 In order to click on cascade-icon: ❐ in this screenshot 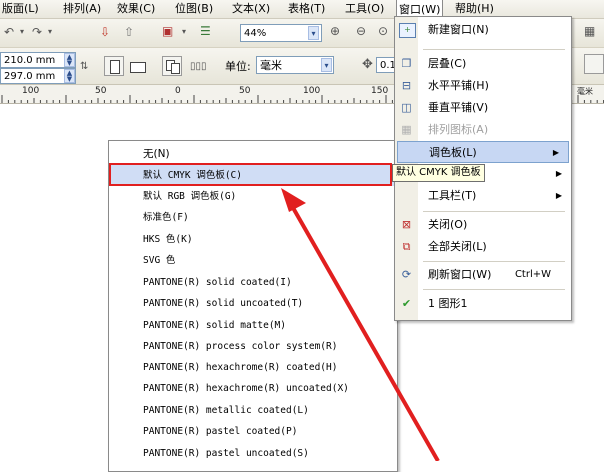, I will do `click(406, 63)`.